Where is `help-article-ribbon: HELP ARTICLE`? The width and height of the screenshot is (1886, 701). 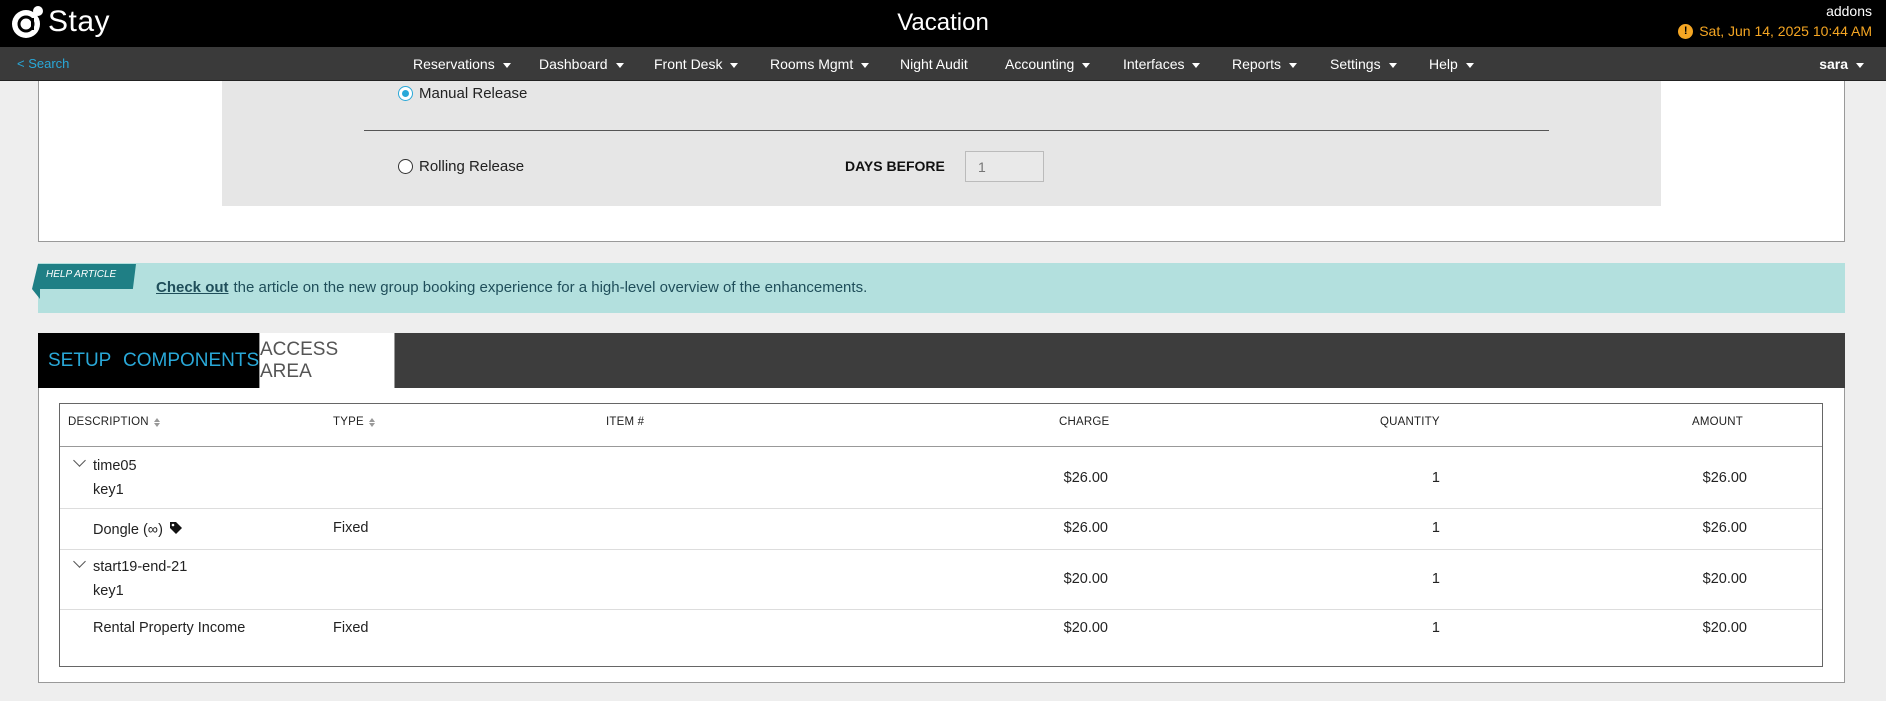 help-article-ribbon: HELP ARTICLE is located at coordinates (84, 276).